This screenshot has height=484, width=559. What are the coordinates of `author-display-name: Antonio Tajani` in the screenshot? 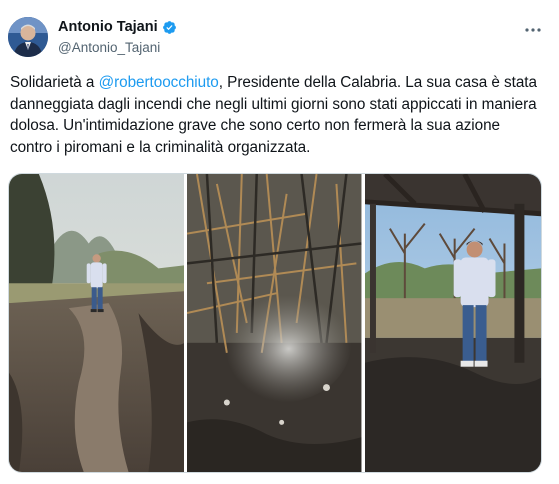 It's located at (108, 27).